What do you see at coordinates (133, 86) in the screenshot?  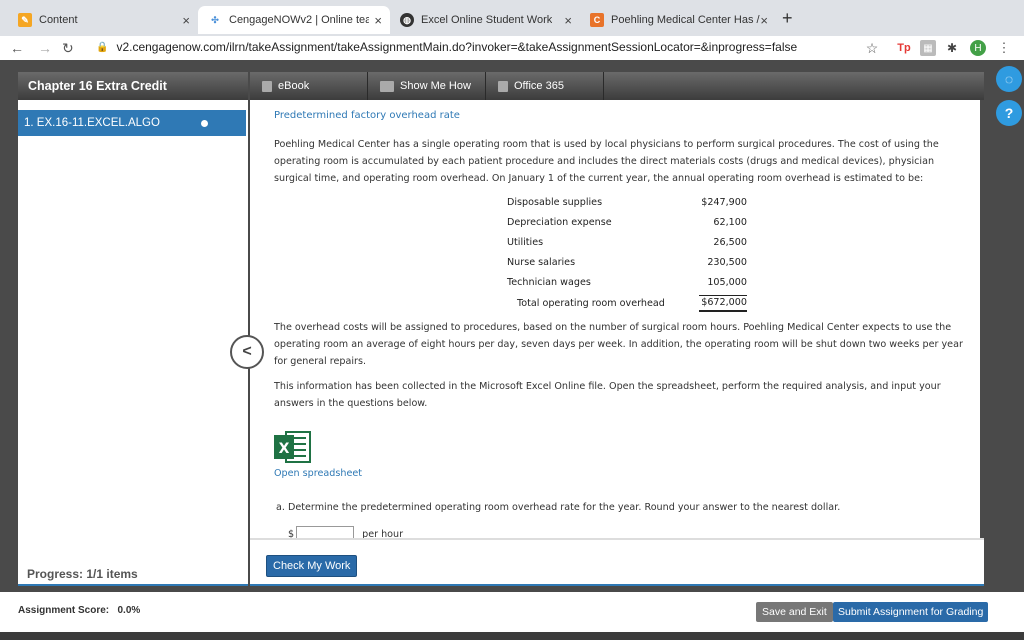 I see `chapter-title: Chapter 16 Extra Credit` at bounding box center [133, 86].